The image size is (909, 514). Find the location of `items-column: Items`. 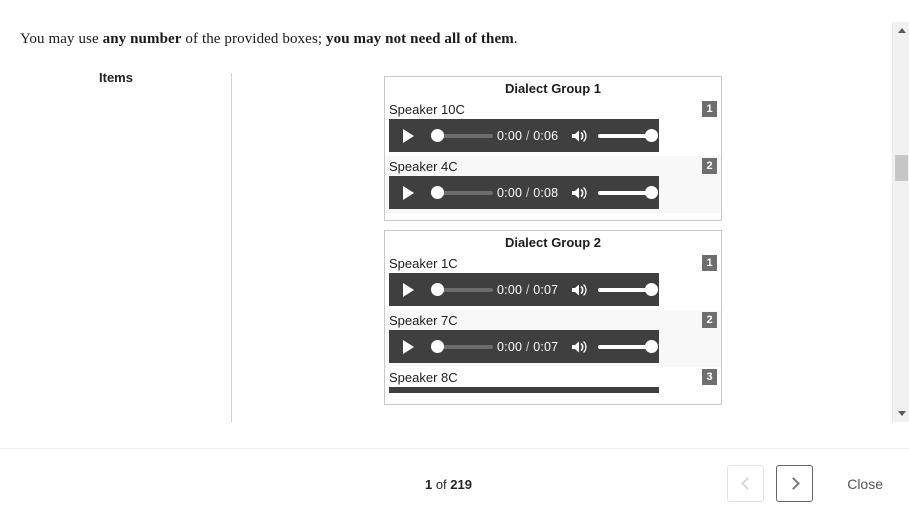

items-column: Items is located at coordinates (116, 77).